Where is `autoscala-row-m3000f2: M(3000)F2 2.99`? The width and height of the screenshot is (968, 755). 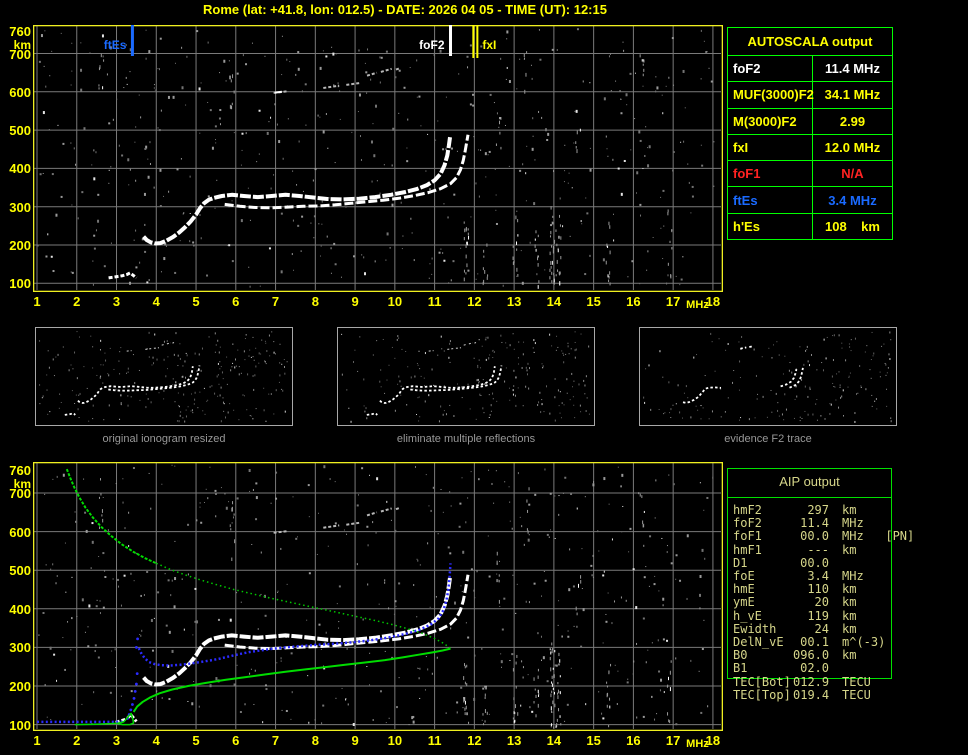 autoscala-row-m3000f2: M(3000)F2 2.99 is located at coordinates (810, 121).